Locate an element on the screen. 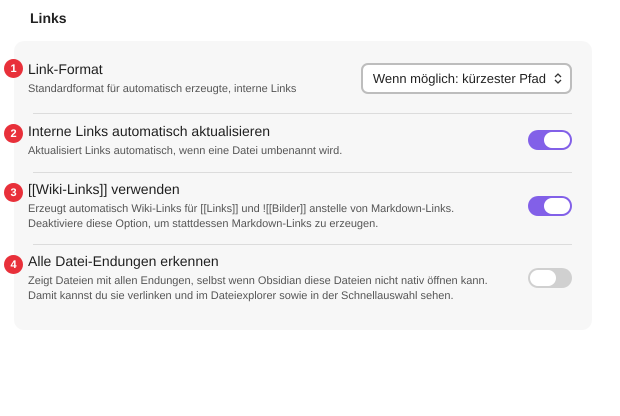 The height and width of the screenshot is (416, 620). setting-title: Alle Datei-Endungen erkennen is located at coordinates (124, 261).